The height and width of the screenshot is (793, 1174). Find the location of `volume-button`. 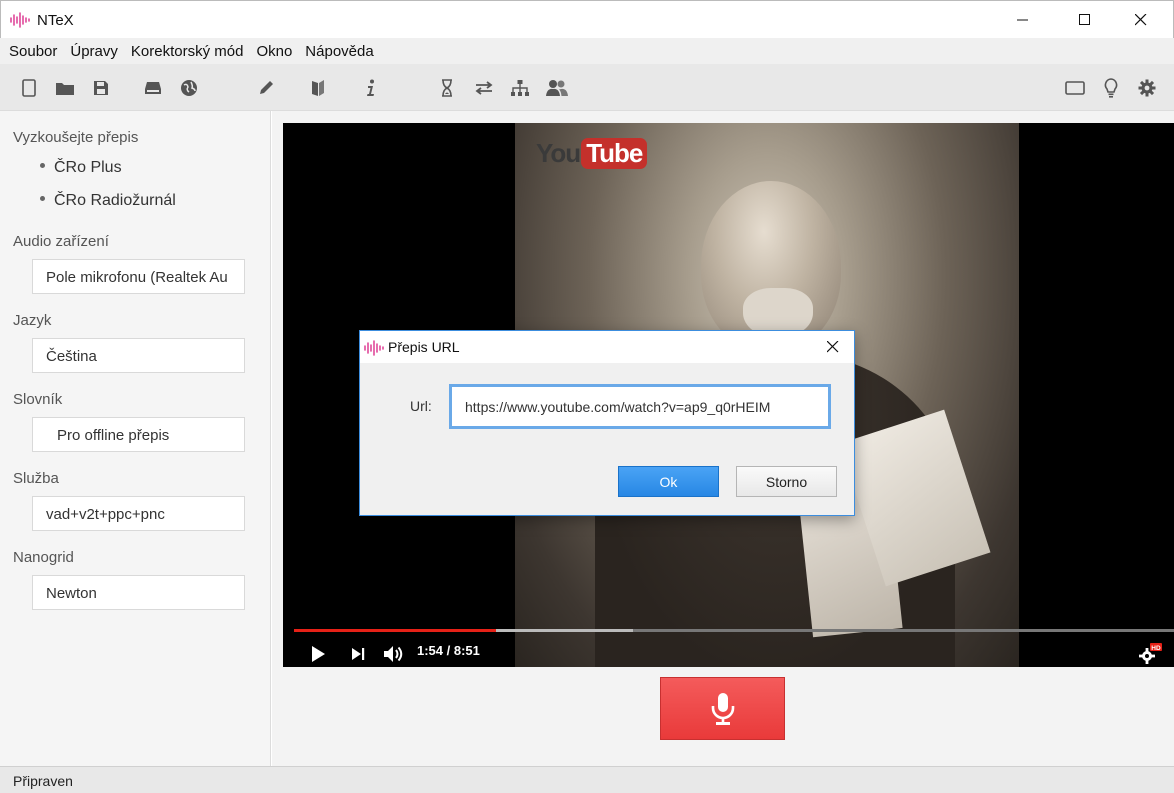

volume-button is located at coordinates (394, 654).